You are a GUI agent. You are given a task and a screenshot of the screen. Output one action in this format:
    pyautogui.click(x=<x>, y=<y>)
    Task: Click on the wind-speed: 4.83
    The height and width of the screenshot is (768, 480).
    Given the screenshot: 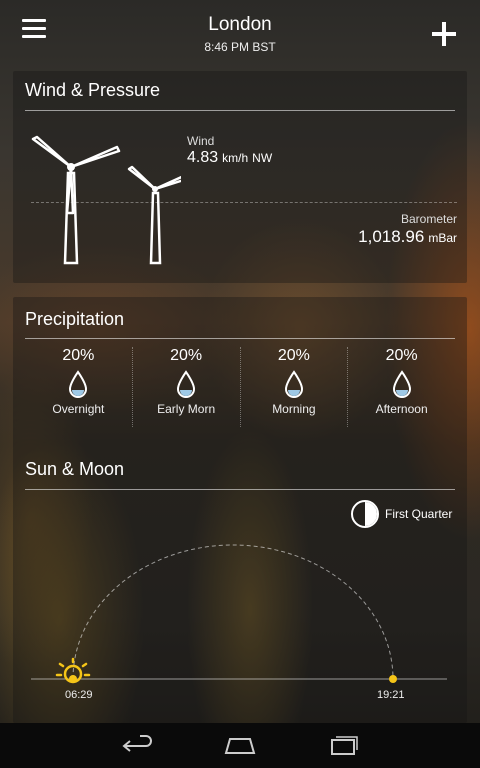 What is the action you would take?
    pyautogui.click(x=203, y=157)
    